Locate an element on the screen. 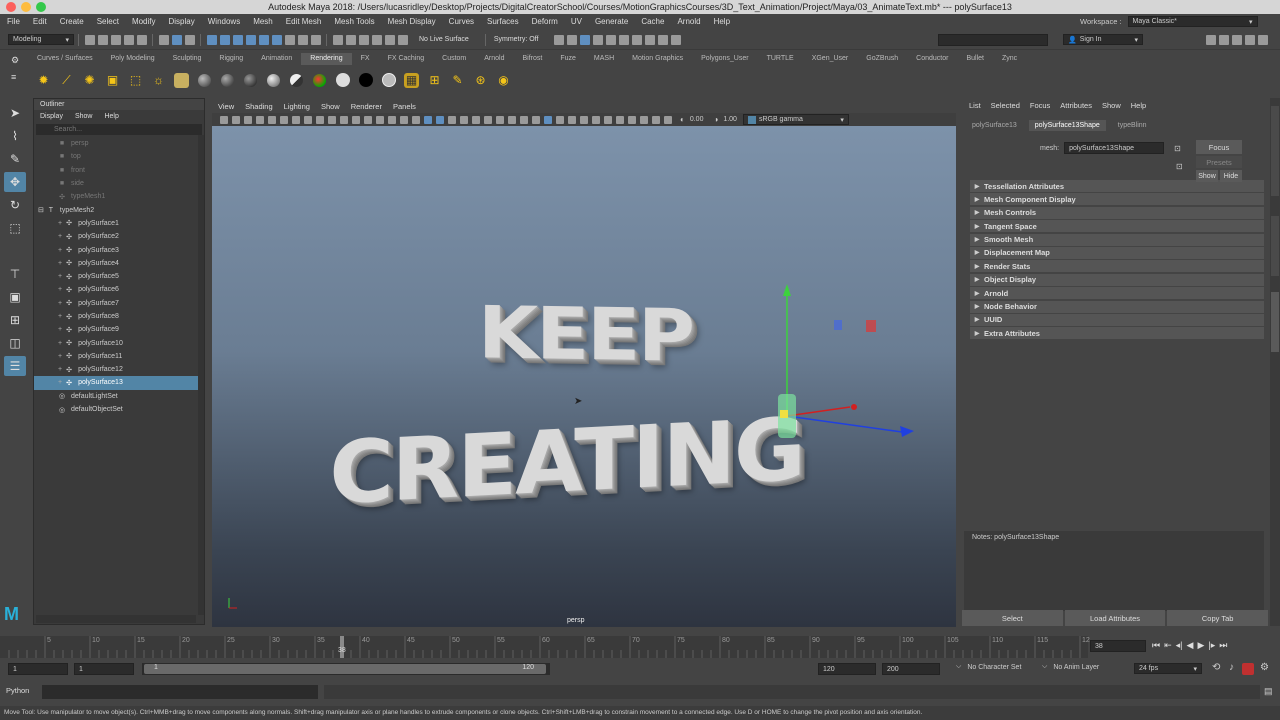 The image size is (1280, 720). mesh-focus-icon: ⊡ is located at coordinates (1177, 148).